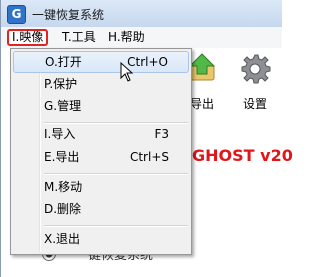 The height and width of the screenshot is (277, 320). I want to click on menu-image: I.映像, so click(28, 37).